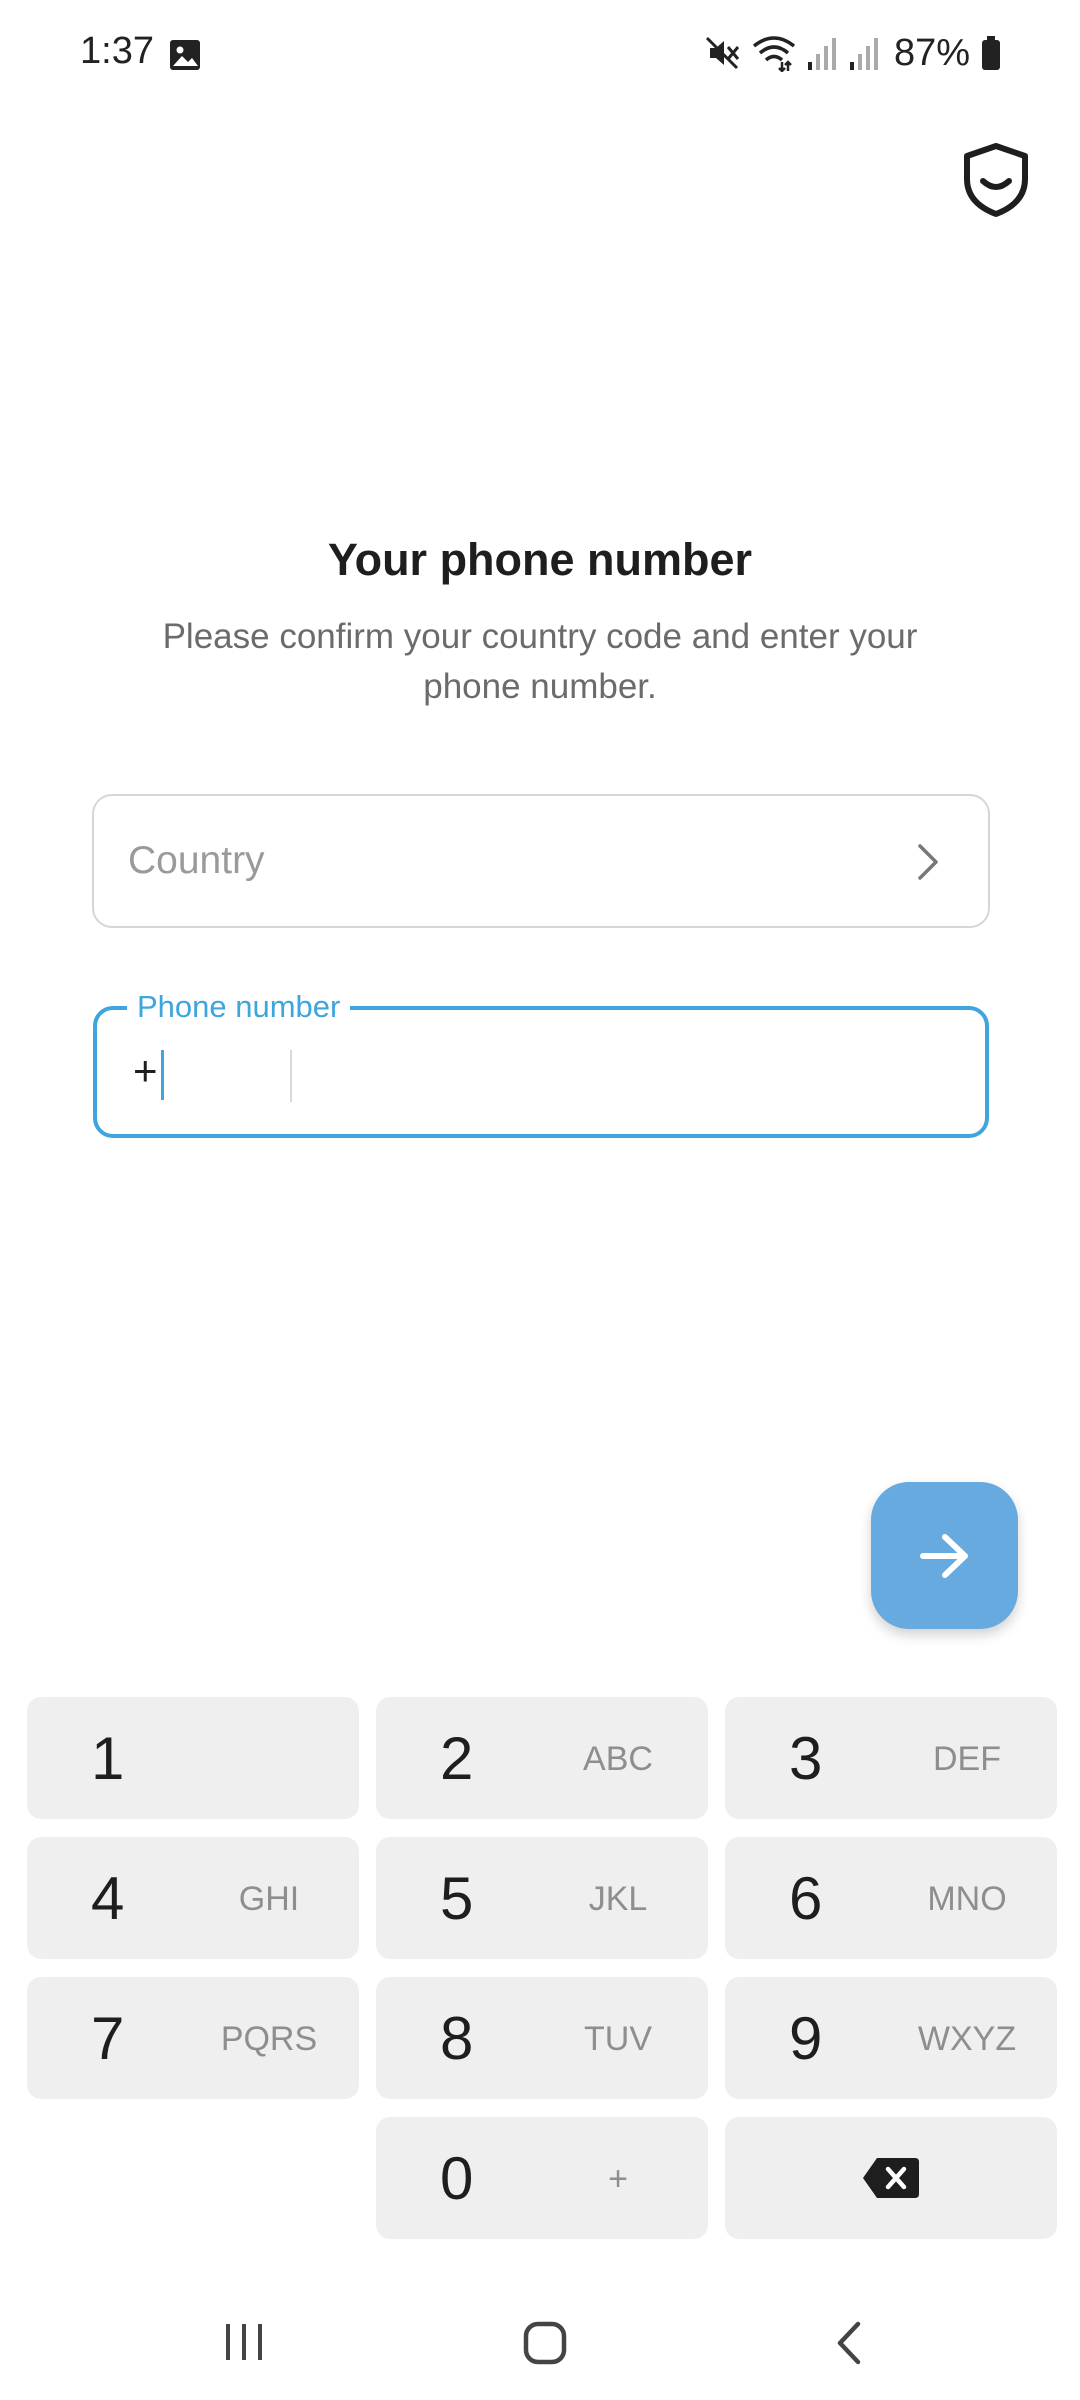 This screenshot has height=2400, width=1080. I want to click on key-letters: ABC, so click(618, 1759).